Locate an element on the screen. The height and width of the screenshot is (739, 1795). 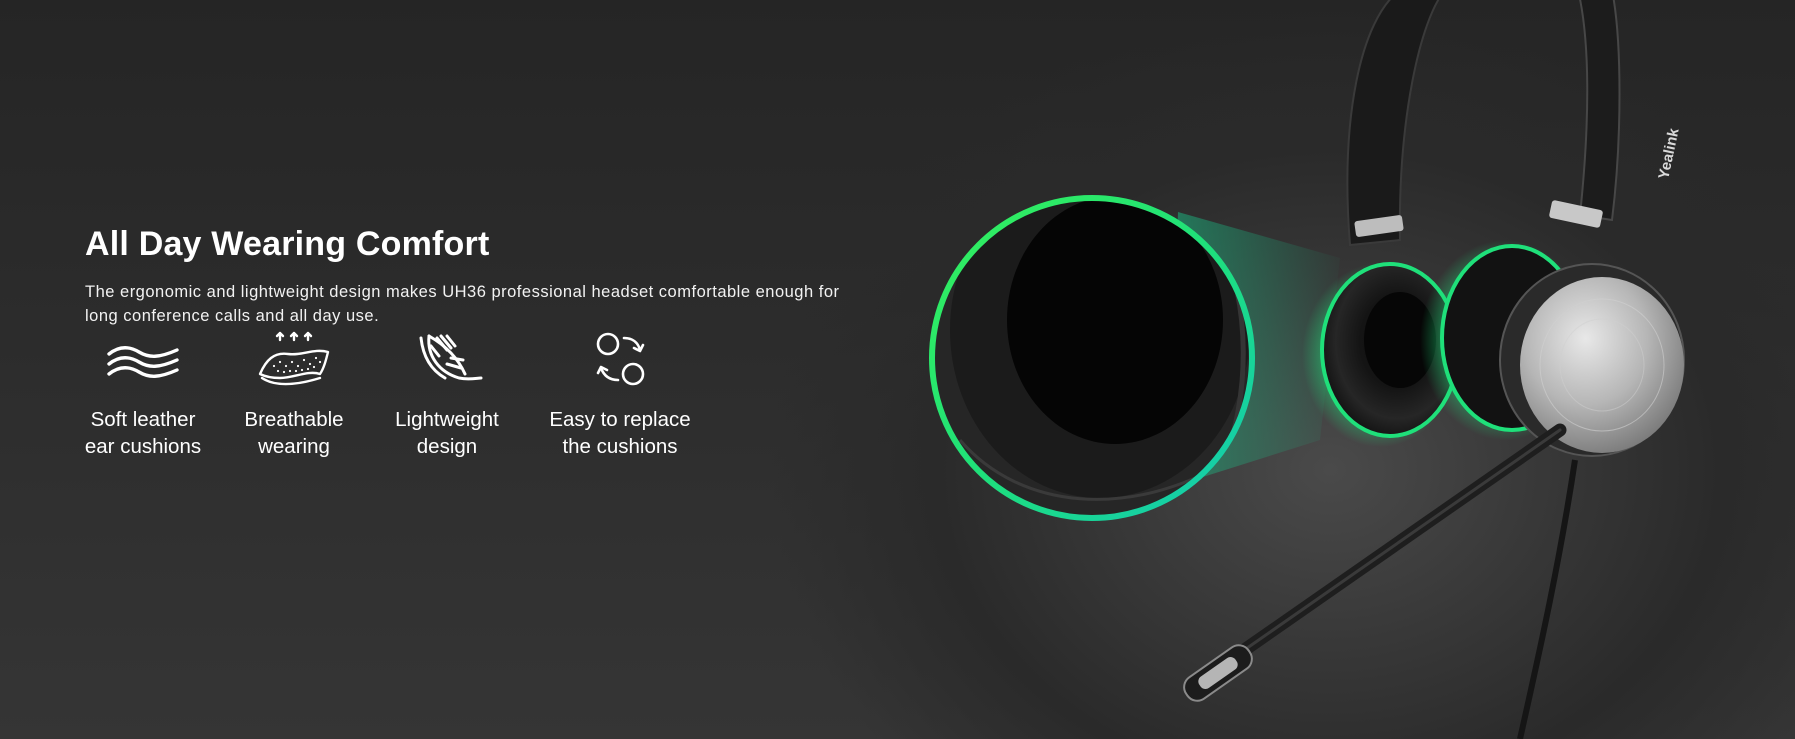
feature-label: Soft leather ear cushions is located at coordinates (143, 433).